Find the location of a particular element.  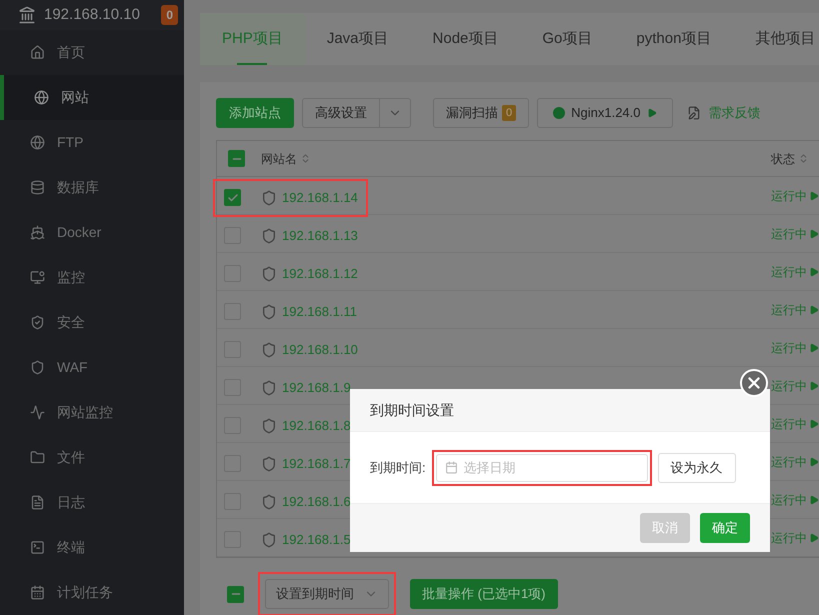

tab: PHP项目 is located at coordinates (252, 39).